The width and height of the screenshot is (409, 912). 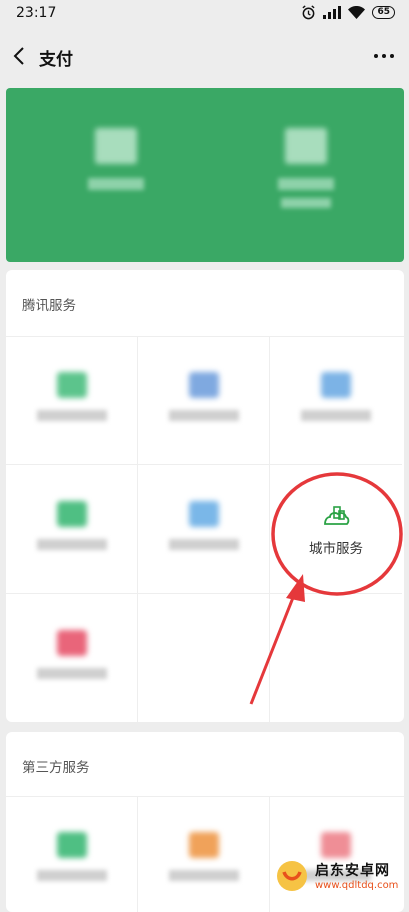 I want to click on battery-indicator: 65, so click(x=383, y=12).